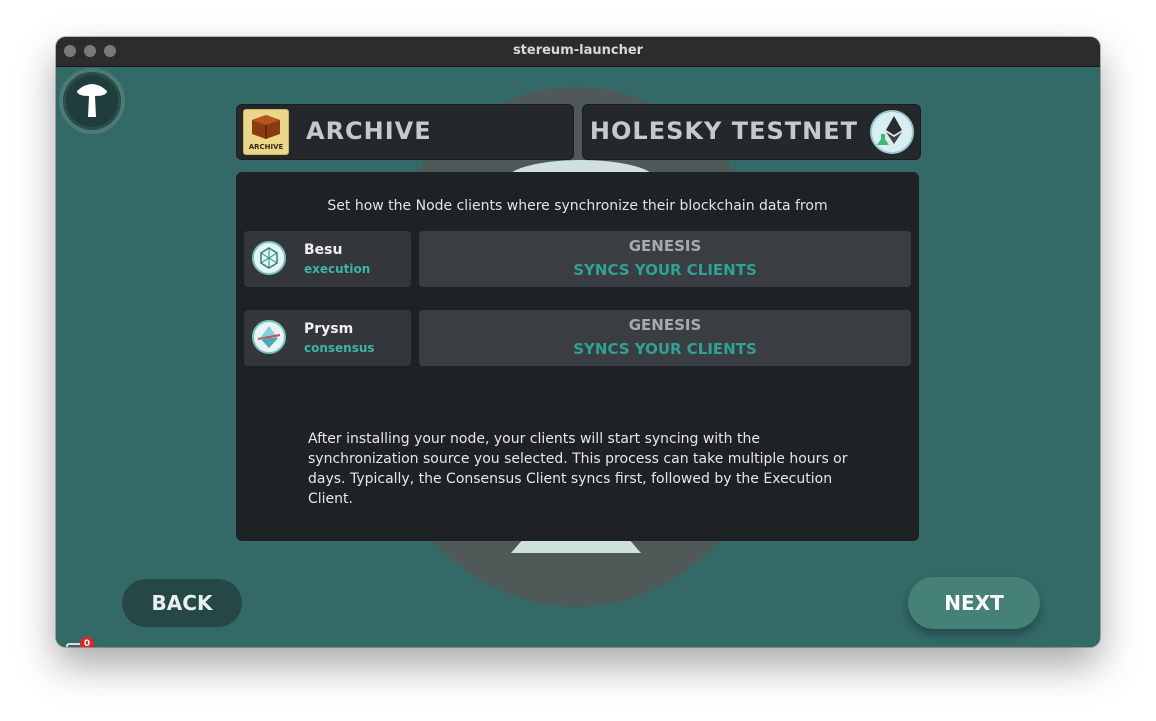 Image resolution: width=1156 pixels, height=721 pixels. I want to click on stereum-logo-icon, so click(92, 100).